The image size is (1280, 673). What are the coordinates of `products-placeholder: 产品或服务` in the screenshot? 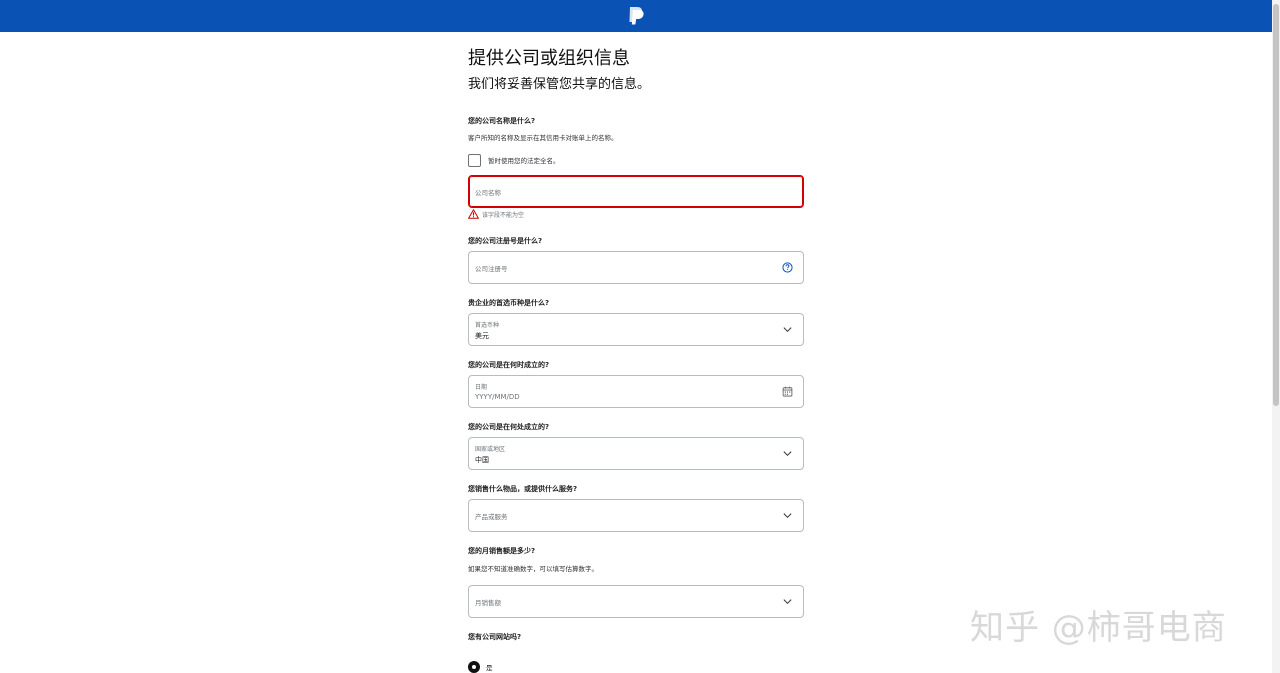 It's located at (491, 517).